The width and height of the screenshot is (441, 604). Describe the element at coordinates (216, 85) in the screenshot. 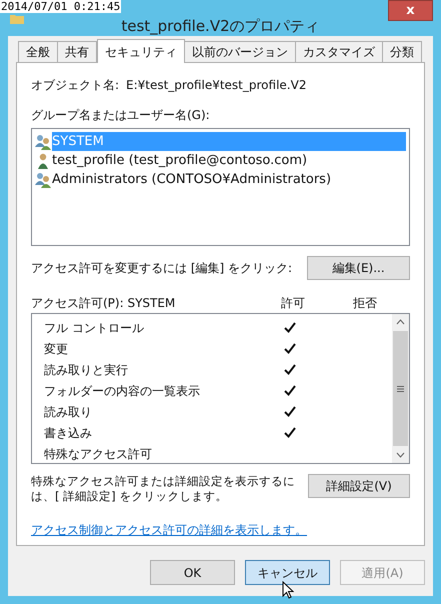

I see `object-name-value: E:¥test_profile¥test_profile.V2` at that location.